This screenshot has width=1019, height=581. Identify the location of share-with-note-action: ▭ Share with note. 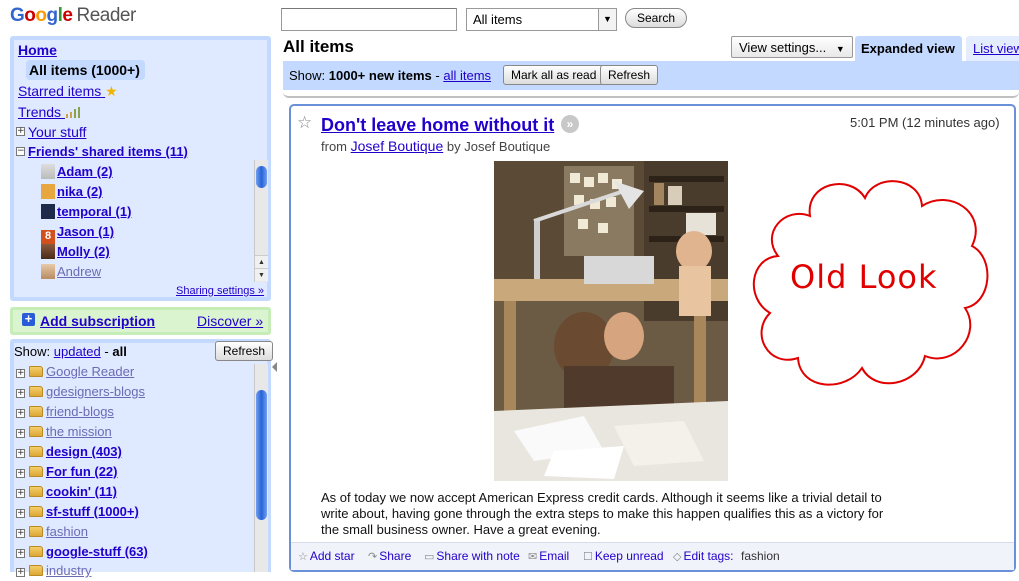
(472, 556).